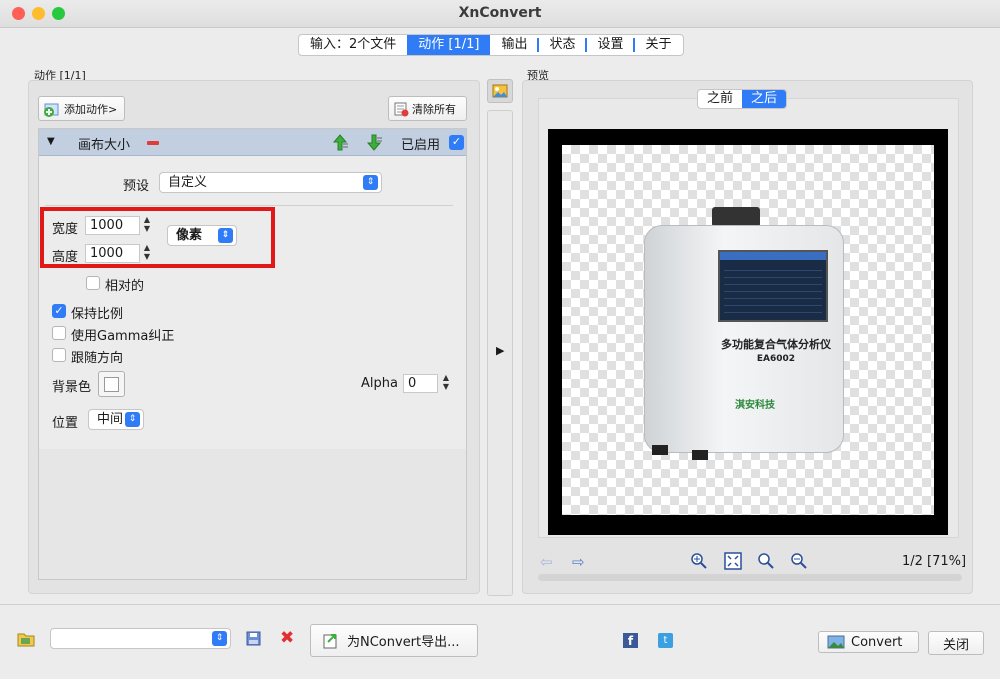 The width and height of the screenshot is (1000, 679). Describe the element at coordinates (434, 109) in the screenshot. I see `clear-all-label: 清除所有` at that location.